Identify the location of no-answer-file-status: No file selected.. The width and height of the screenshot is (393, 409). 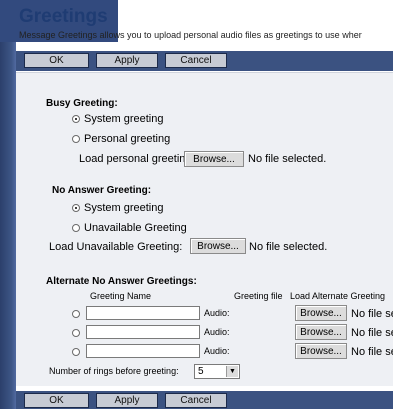
(288, 247).